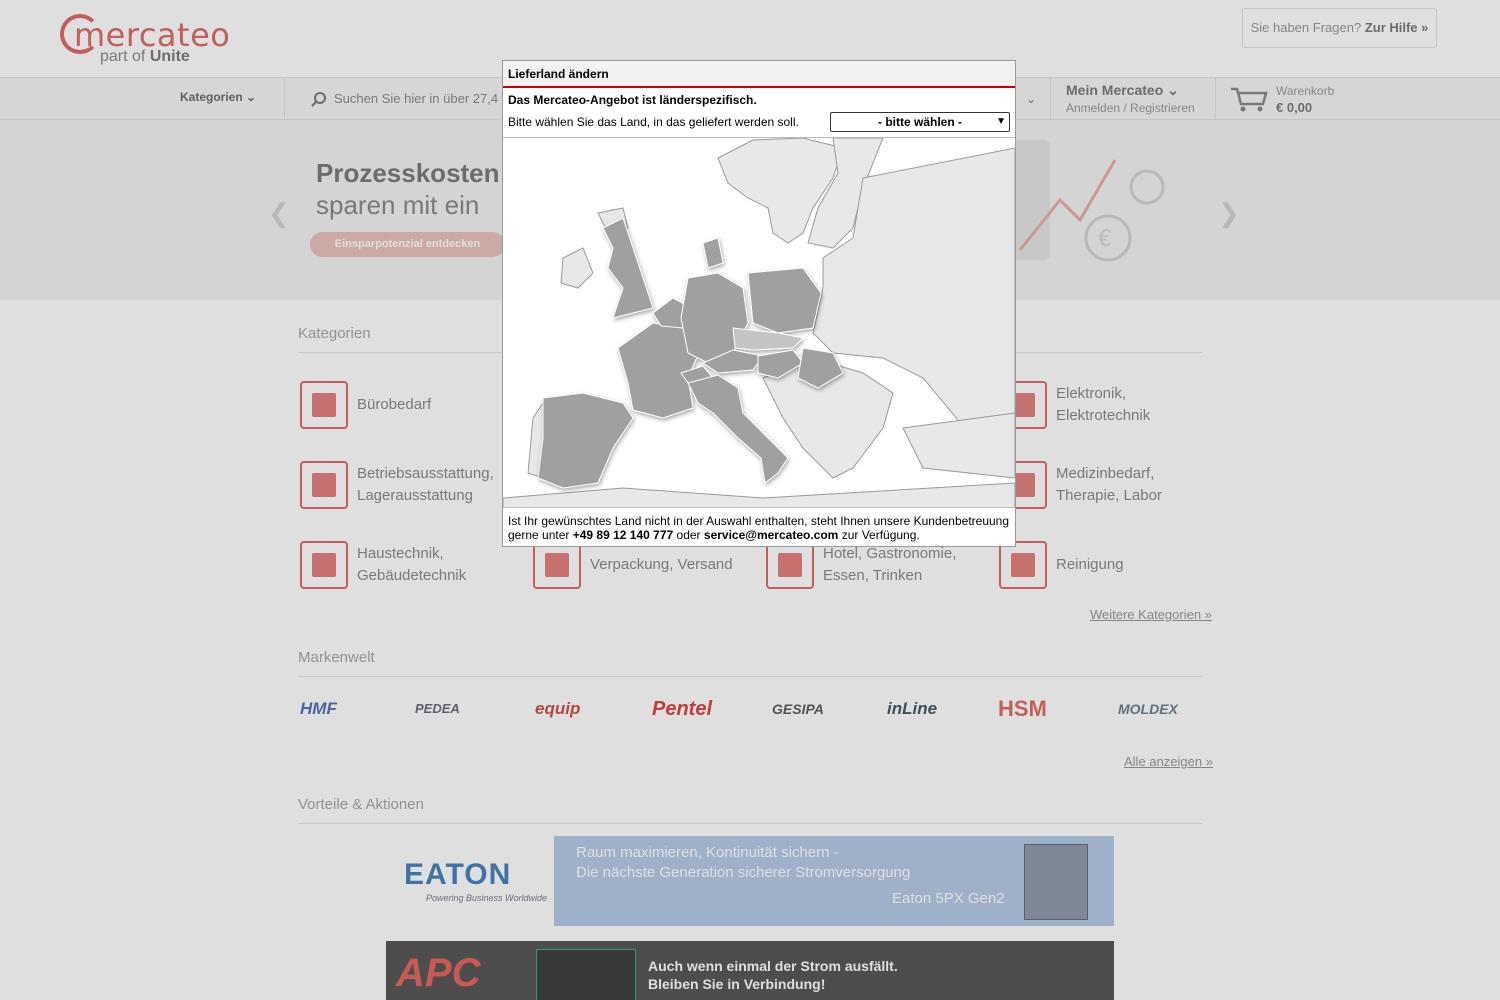 The width and height of the screenshot is (1500, 1000). What do you see at coordinates (623, 535) in the screenshot?
I see `support-phone: +49 89 12 140 777` at bounding box center [623, 535].